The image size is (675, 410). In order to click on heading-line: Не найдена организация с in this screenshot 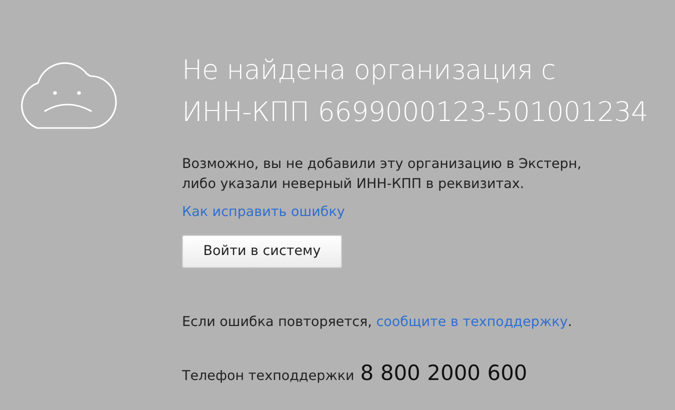, I will do `click(369, 71)`.